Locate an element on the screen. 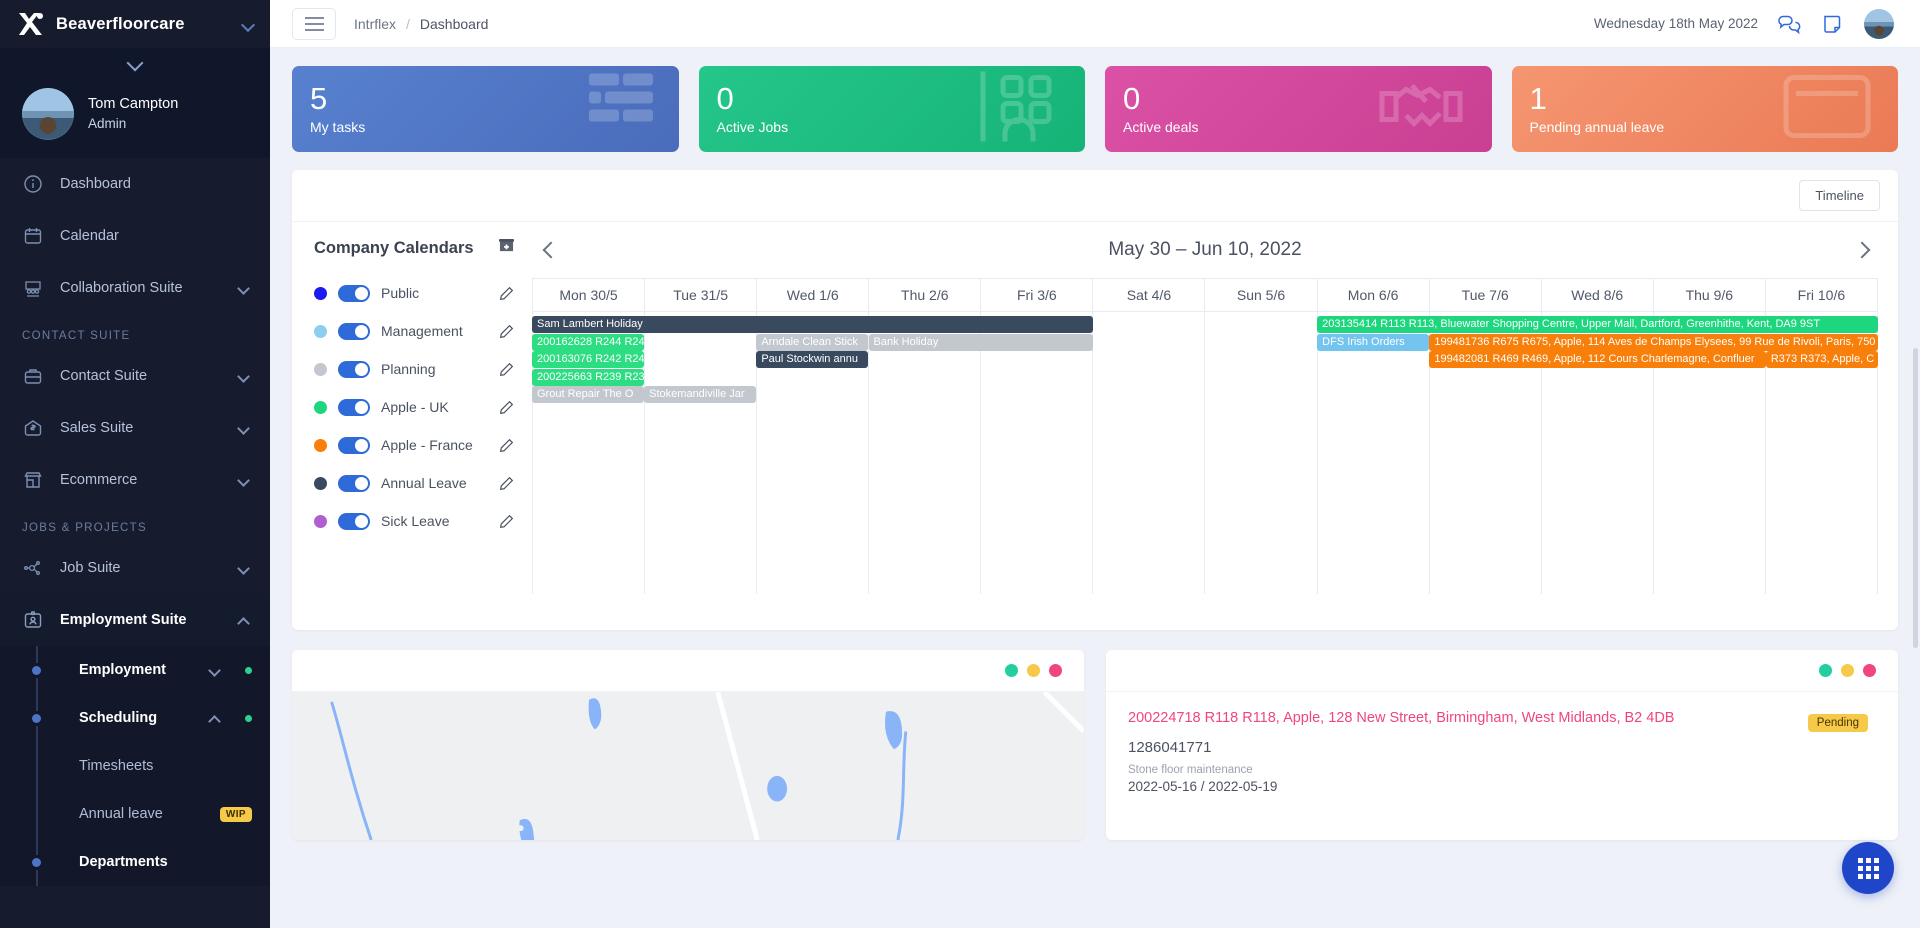 The width and height of the screenshot is (1920, 928). store-icon is located at coordinates (33, 480).